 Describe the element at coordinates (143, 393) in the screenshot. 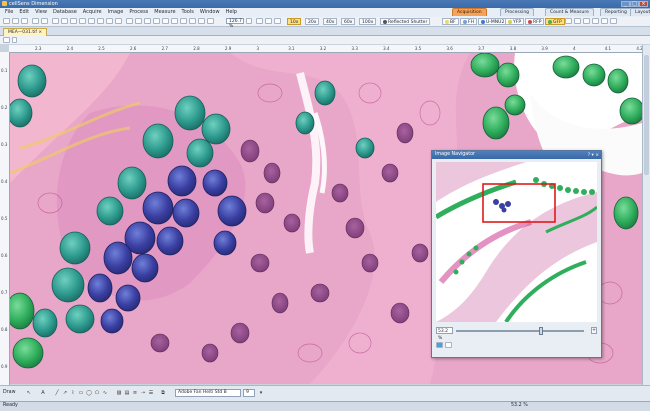

I see `arrow-style-icon: ⇢` at that location.